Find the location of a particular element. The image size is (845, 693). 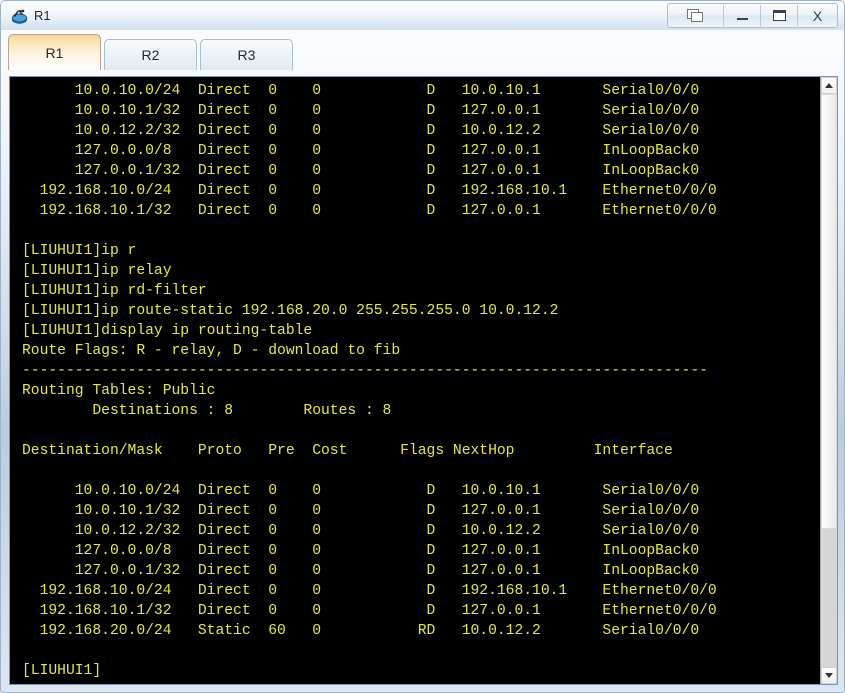

tab-r3: R3 is located at coordinates (246, 54).